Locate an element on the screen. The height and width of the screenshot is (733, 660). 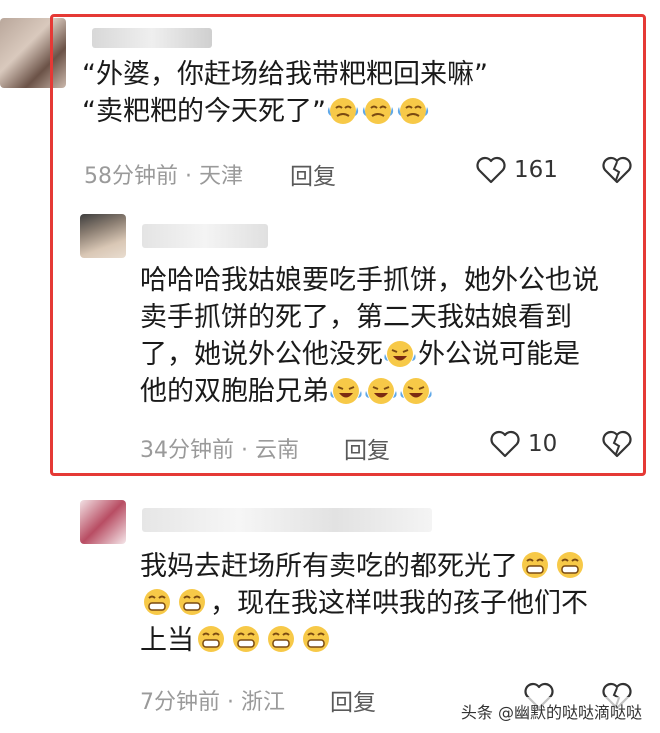
comment-text: “外婆，你赶场给我带粑粑回来嘛” “卖粑粑的今天死了” is located at coordinates (285, 93).